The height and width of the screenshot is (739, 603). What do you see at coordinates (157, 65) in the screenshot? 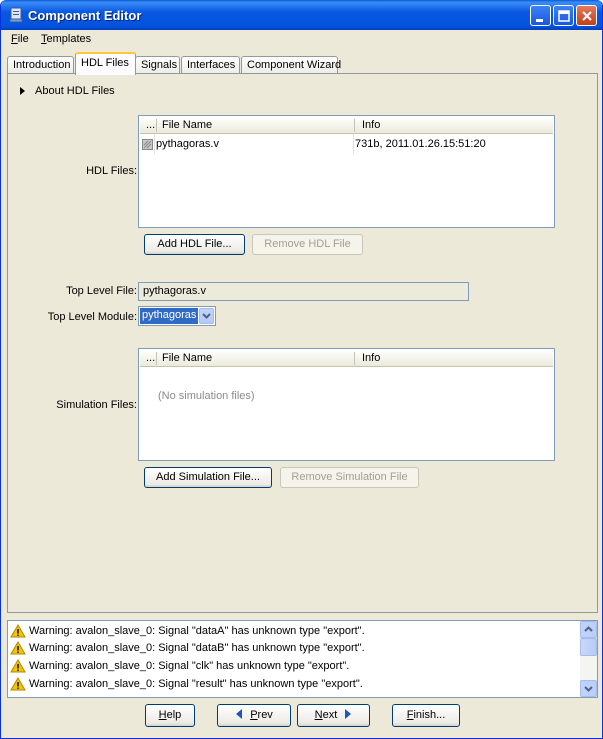
I see `tab-signals: Signals` at bounding box center [157, 65].